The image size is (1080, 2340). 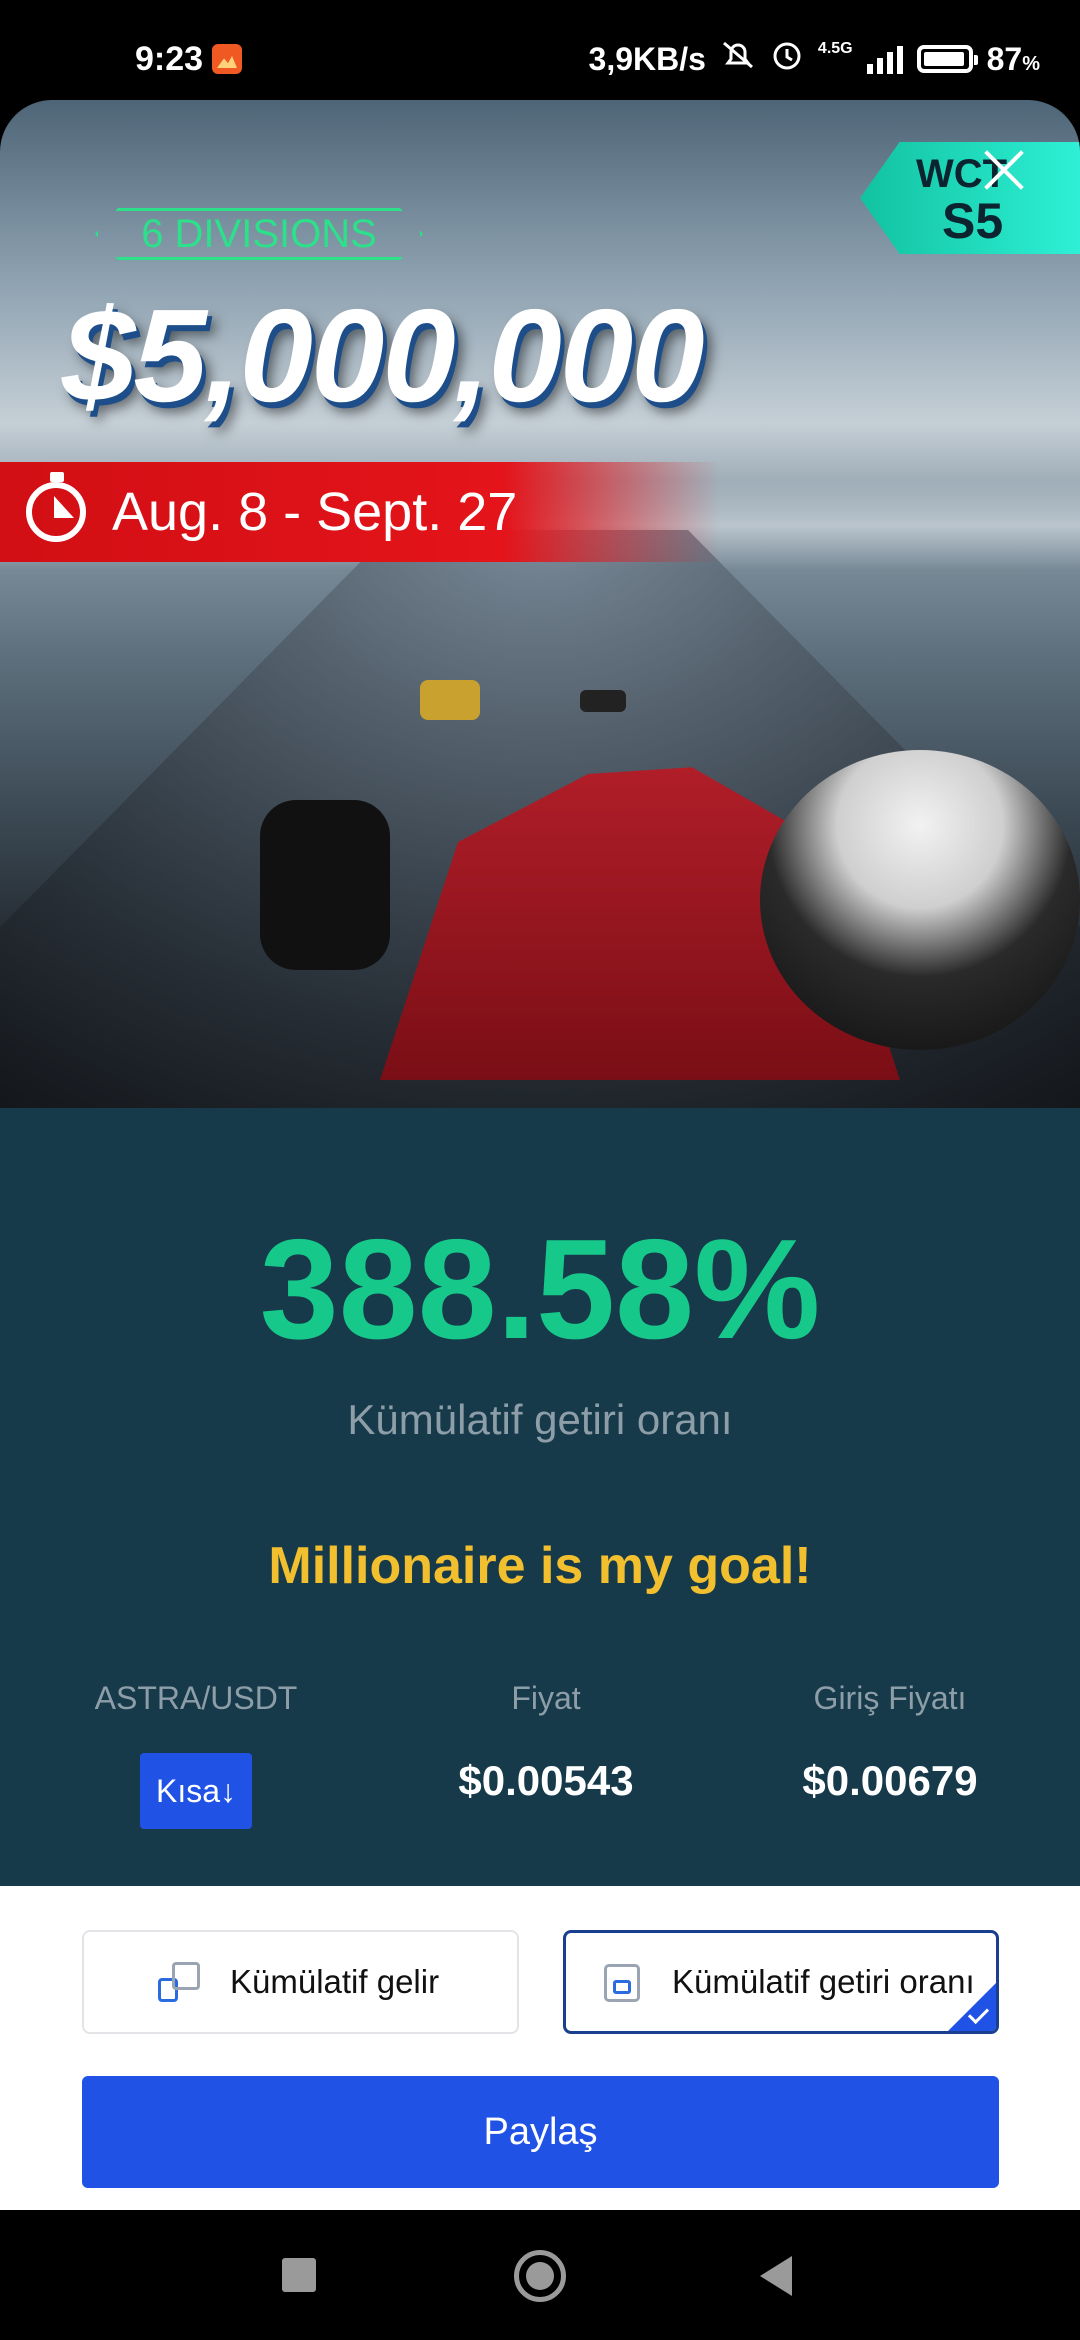 I want to click on mute-icon, so click(x=738, y=59).